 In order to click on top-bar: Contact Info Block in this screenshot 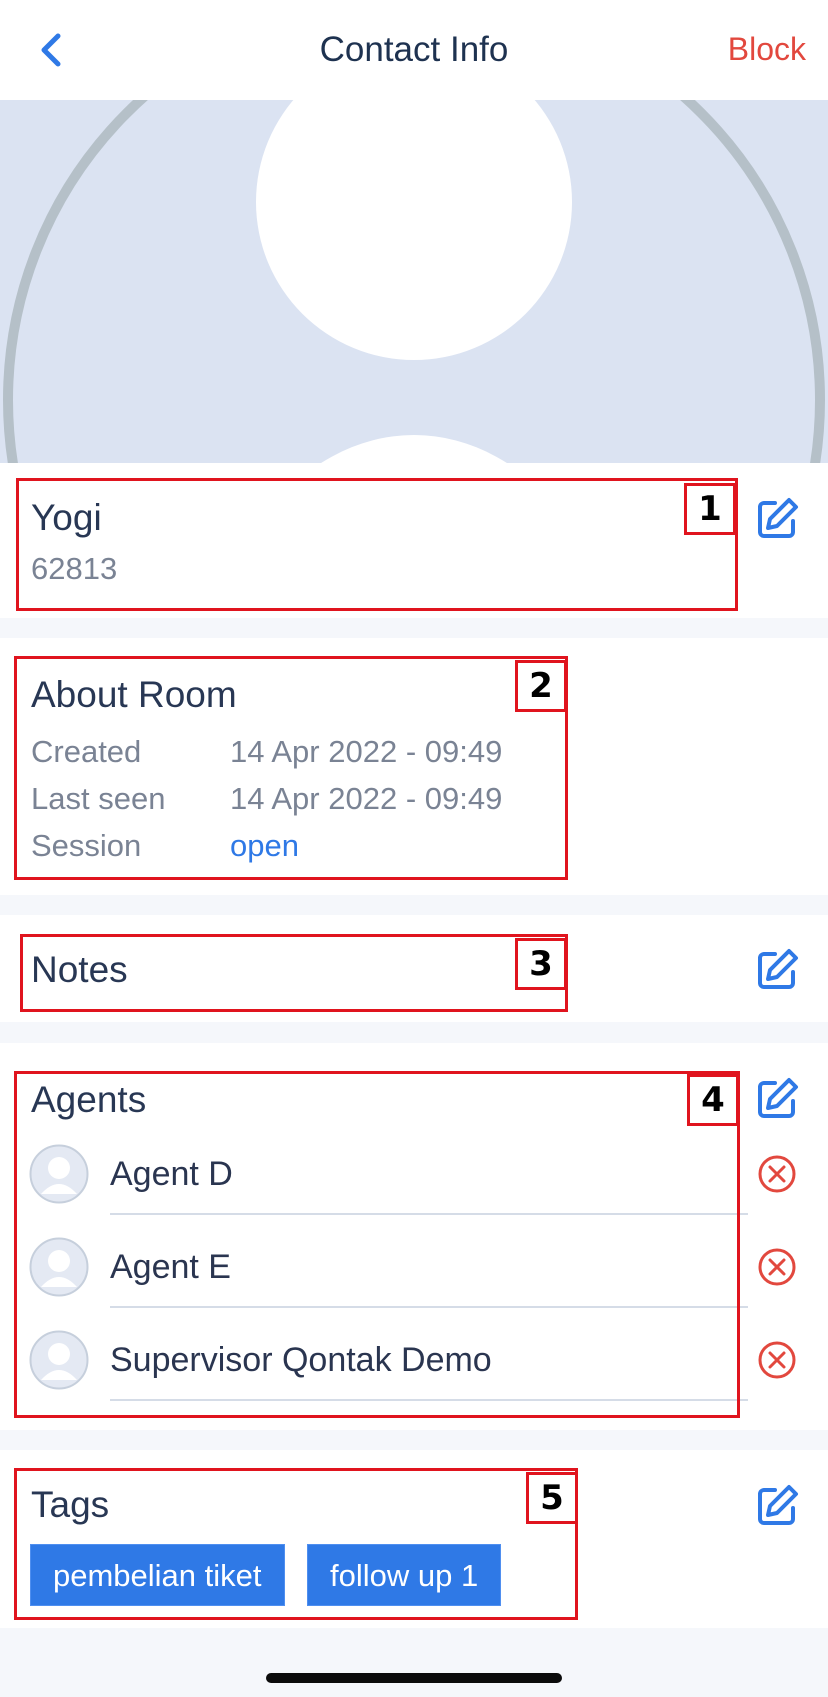, I will do `click(414, 50)`.